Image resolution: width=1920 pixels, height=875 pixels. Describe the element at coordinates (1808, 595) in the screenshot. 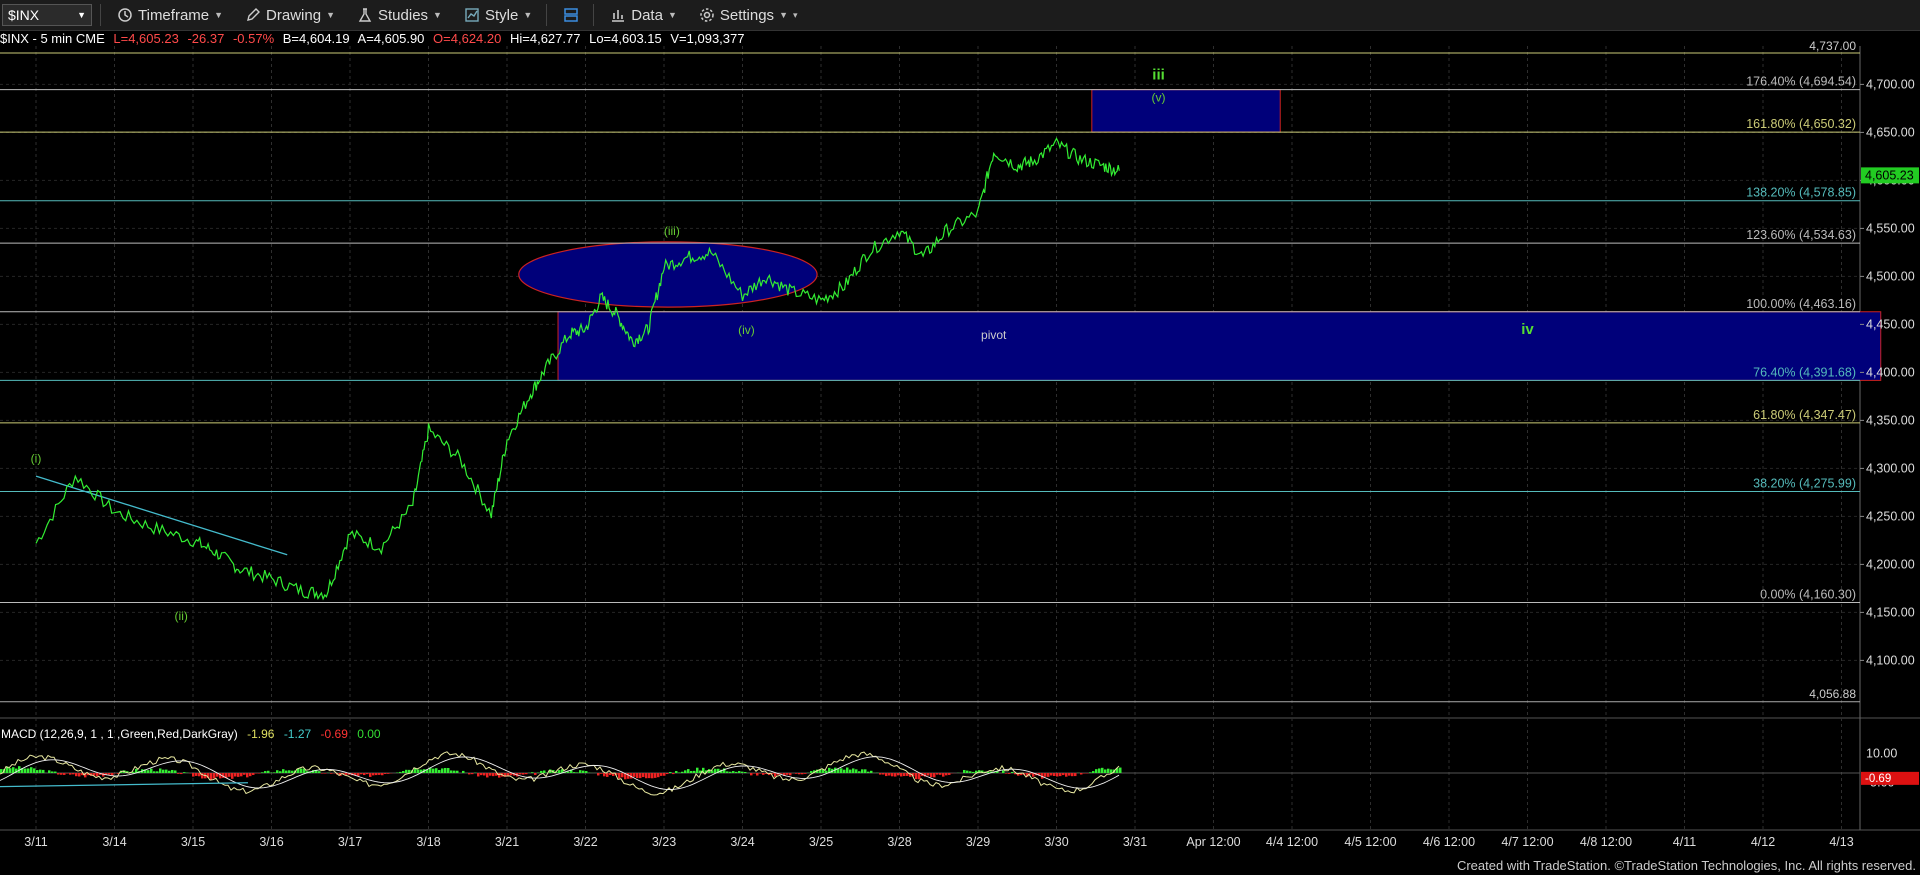

I see `fib-level-label: 0.00% (4,160.30)` at that location.